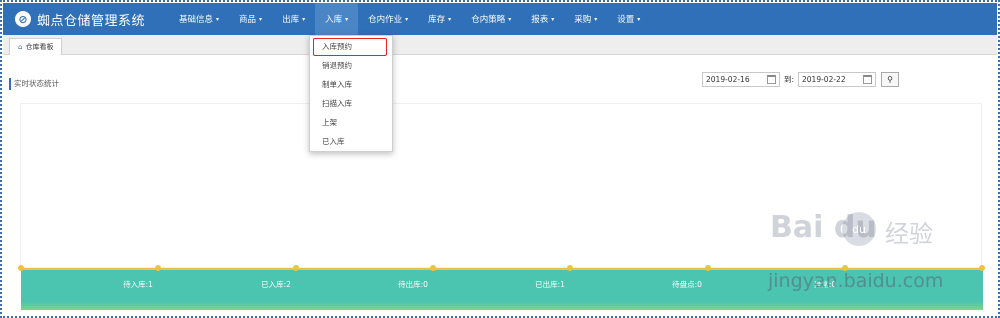 This screenshot has height=318, width=1000. I want to click on nav-item-reports: 报表 ▾, so click(542, 19).